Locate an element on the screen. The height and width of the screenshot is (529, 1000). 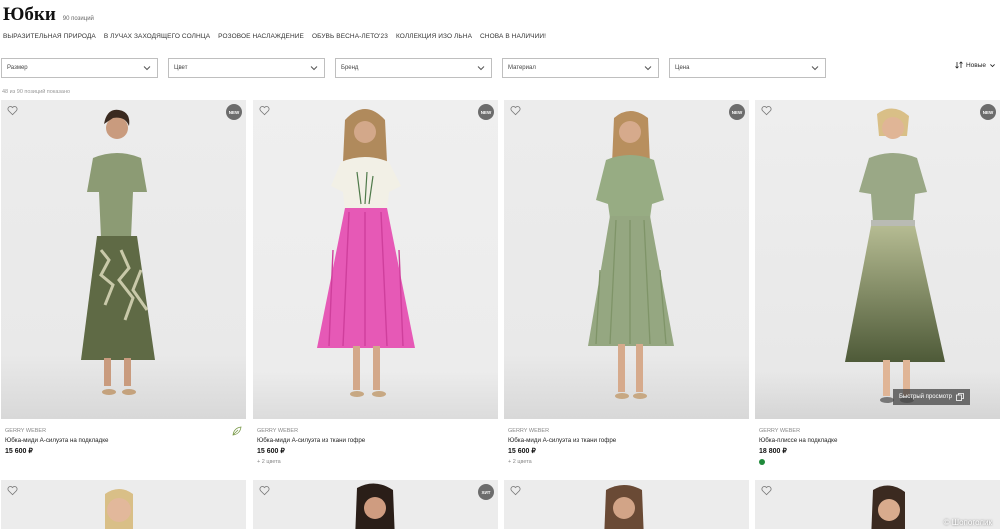
quick-view-button: Быстрый просмотр is located at coordinates (931, 397).